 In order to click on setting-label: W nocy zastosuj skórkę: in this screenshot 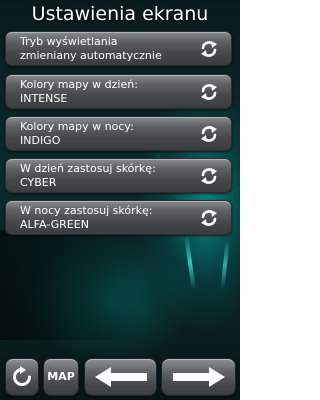, I will do `click(86, 210)`.